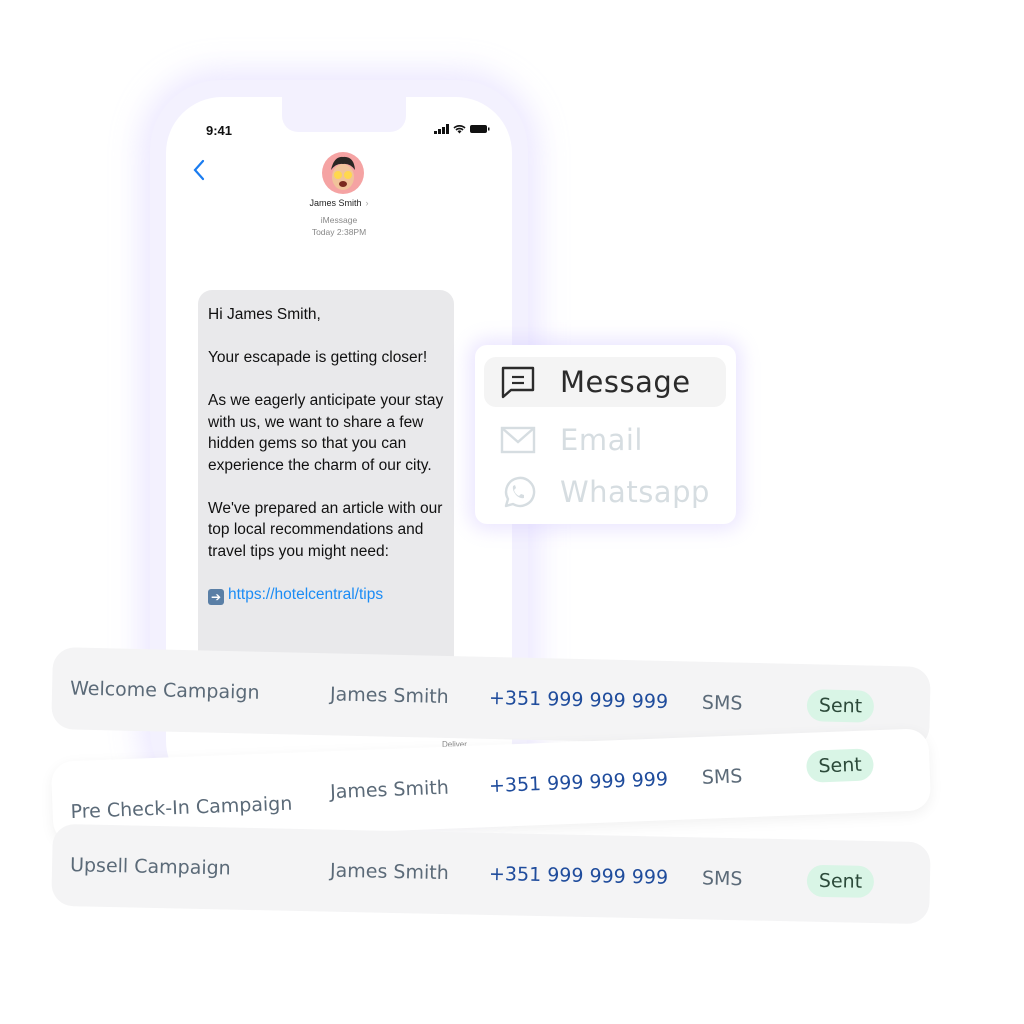 The image size is (1024, 1024). What do you see at coordinates (164, 690) in the screenshot?
I see `campaign-name: Welcome Campaign` at bounding box center [164, 690].